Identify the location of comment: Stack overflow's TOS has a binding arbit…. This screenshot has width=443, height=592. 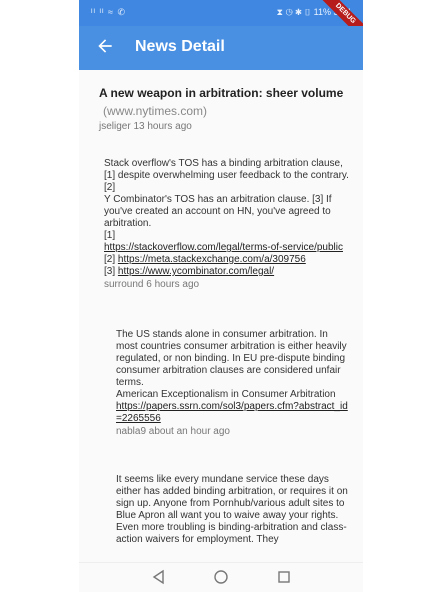
(226, 224).